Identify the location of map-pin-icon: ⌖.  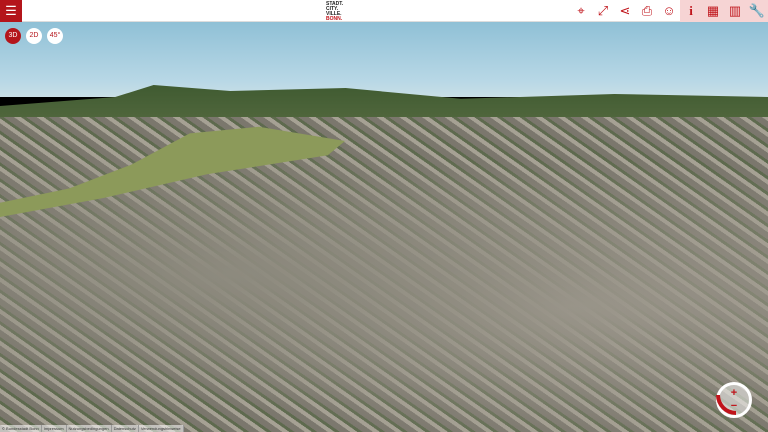
(581, 10).